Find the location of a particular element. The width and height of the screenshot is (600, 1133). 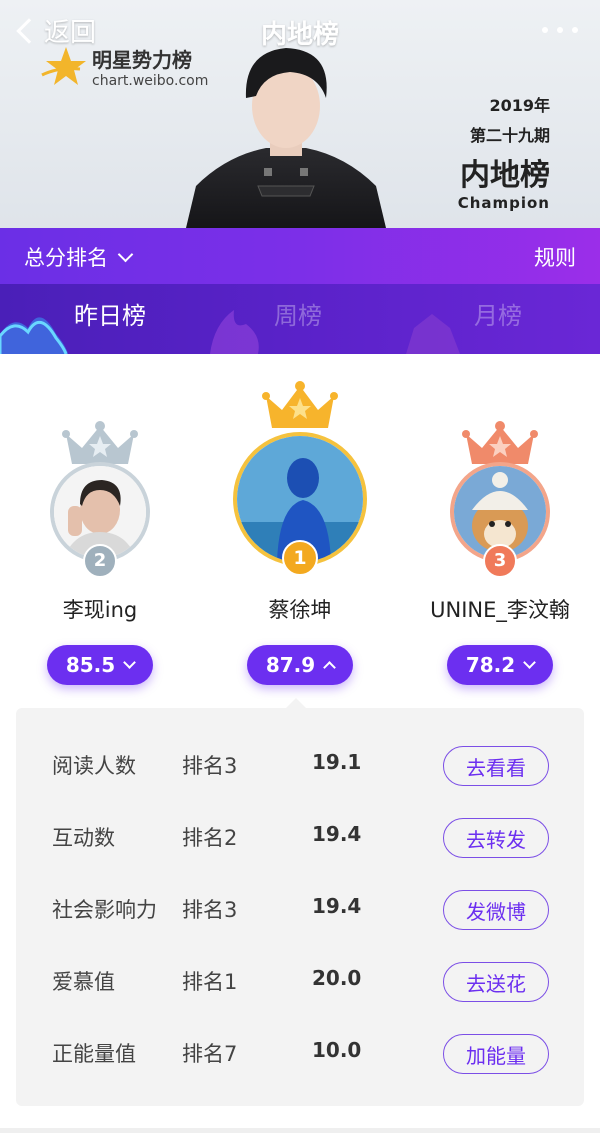

sort-dropdown: 总分排名 is located at coordinates (79, 257).